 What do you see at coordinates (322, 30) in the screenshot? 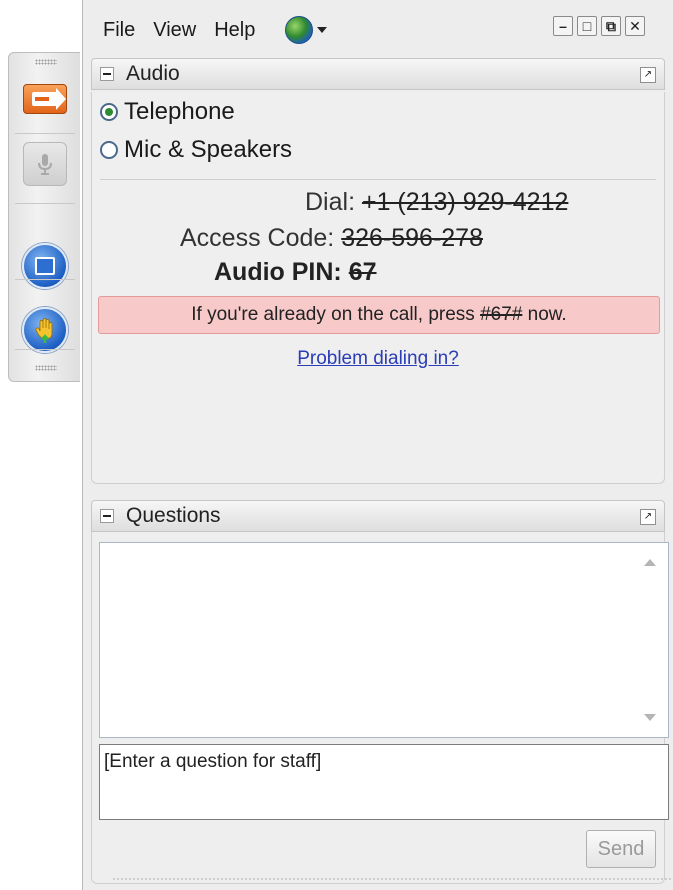
I see `chevron-down-icon` at bounding box center [322, 30].